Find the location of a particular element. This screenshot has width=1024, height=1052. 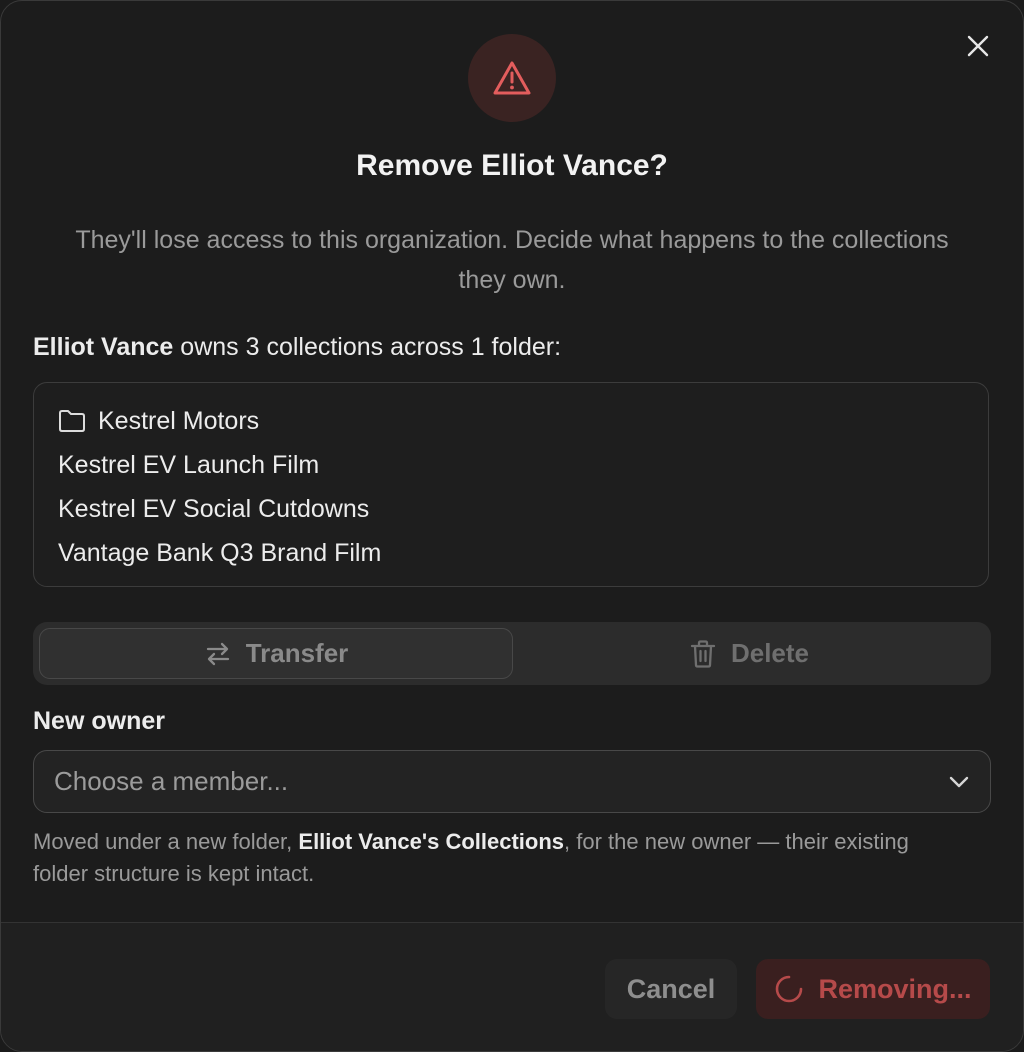

delete-option: Delete is located at coordinates (749, 653).